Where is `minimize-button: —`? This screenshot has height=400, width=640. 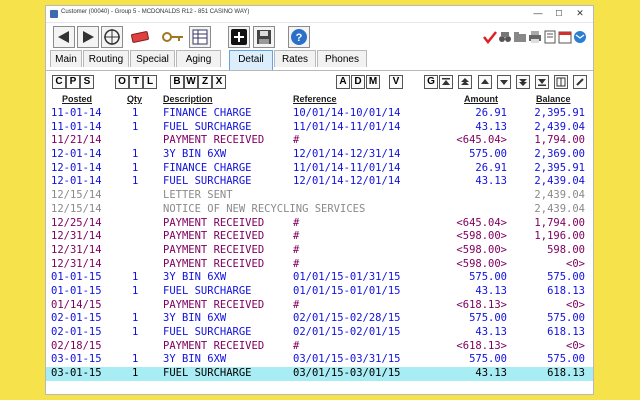
minimize-button: — is located at coordinates (538, 13).